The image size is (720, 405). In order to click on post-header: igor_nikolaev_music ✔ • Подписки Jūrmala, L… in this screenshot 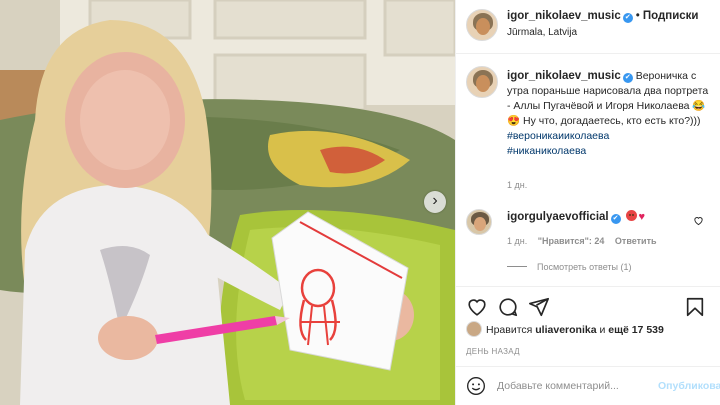, I will do `click(588, 27)`.